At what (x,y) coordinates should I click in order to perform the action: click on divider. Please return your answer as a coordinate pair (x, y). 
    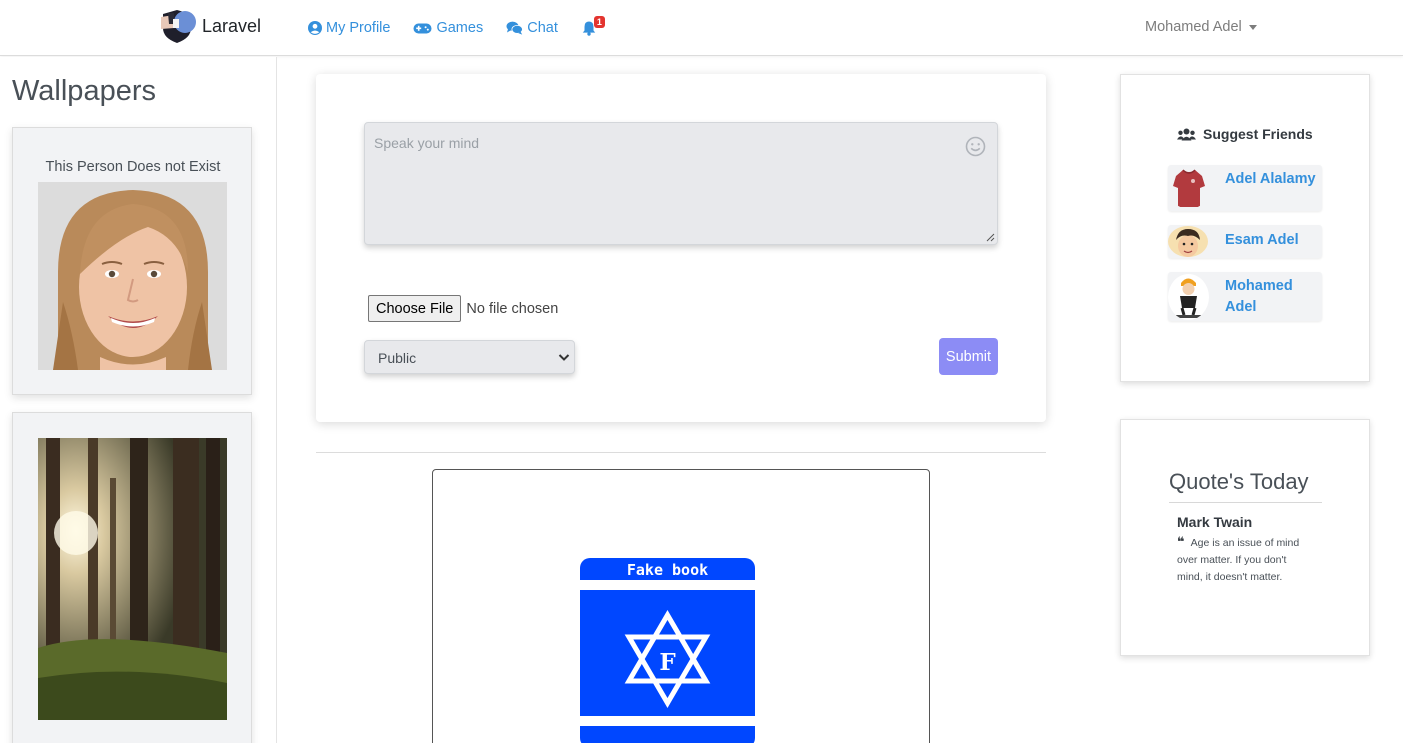
    Looking at the image, I should click on (681, 452).